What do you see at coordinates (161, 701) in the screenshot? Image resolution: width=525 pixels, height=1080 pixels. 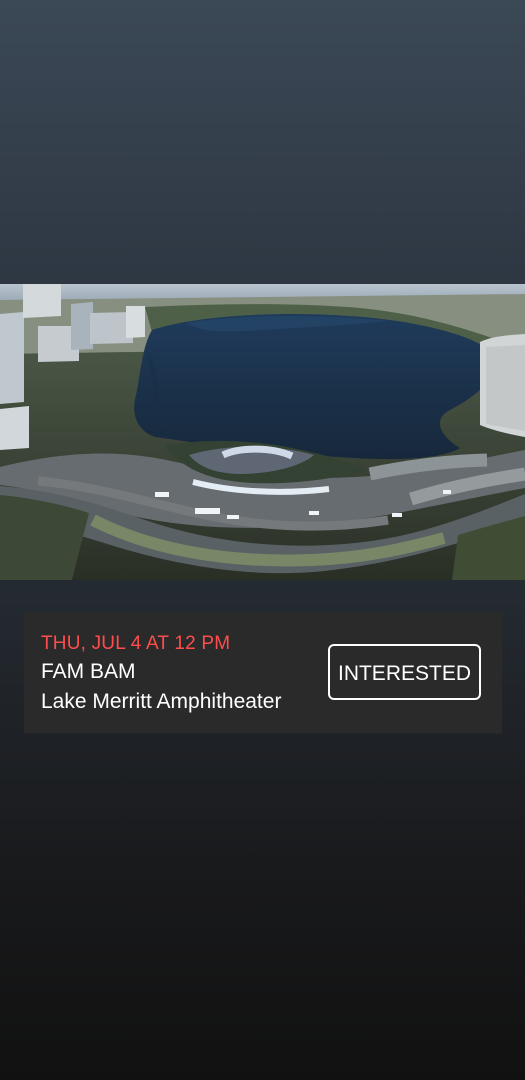 I see `event-location: Lake Merritt Amphitheater` at bounding box center [161, 701].